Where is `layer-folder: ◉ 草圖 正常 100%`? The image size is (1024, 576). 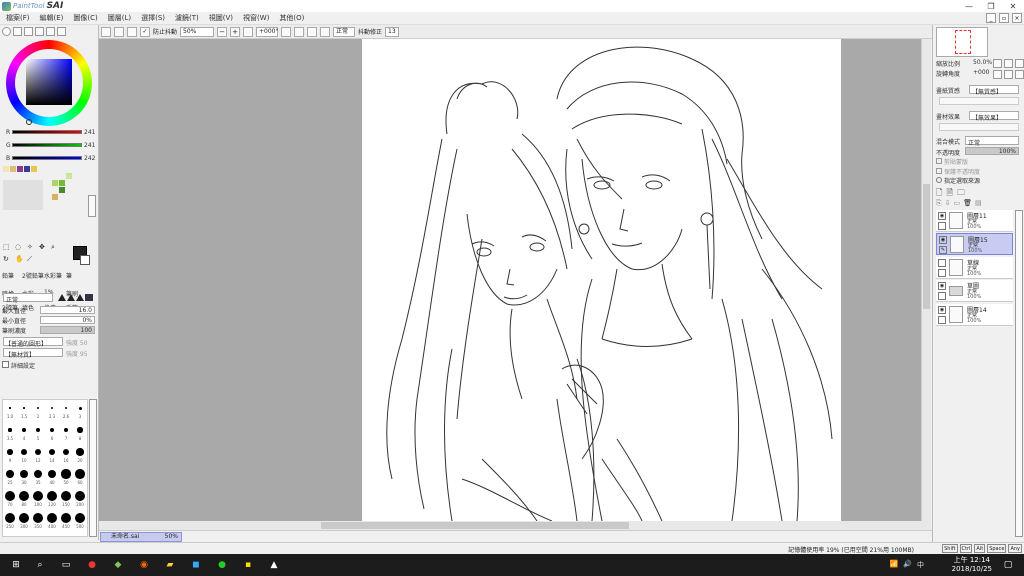 layer-folder: ◉ 草圖 正常 100% is located at coordinates (974, 291).